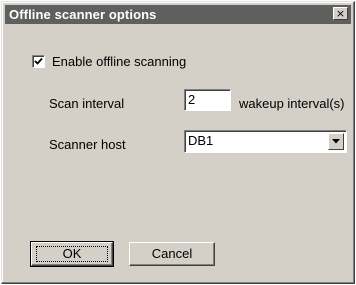 The width and height of the screenshot is (356, 285). I want to click on ok-button: OK, so click(72, 254).